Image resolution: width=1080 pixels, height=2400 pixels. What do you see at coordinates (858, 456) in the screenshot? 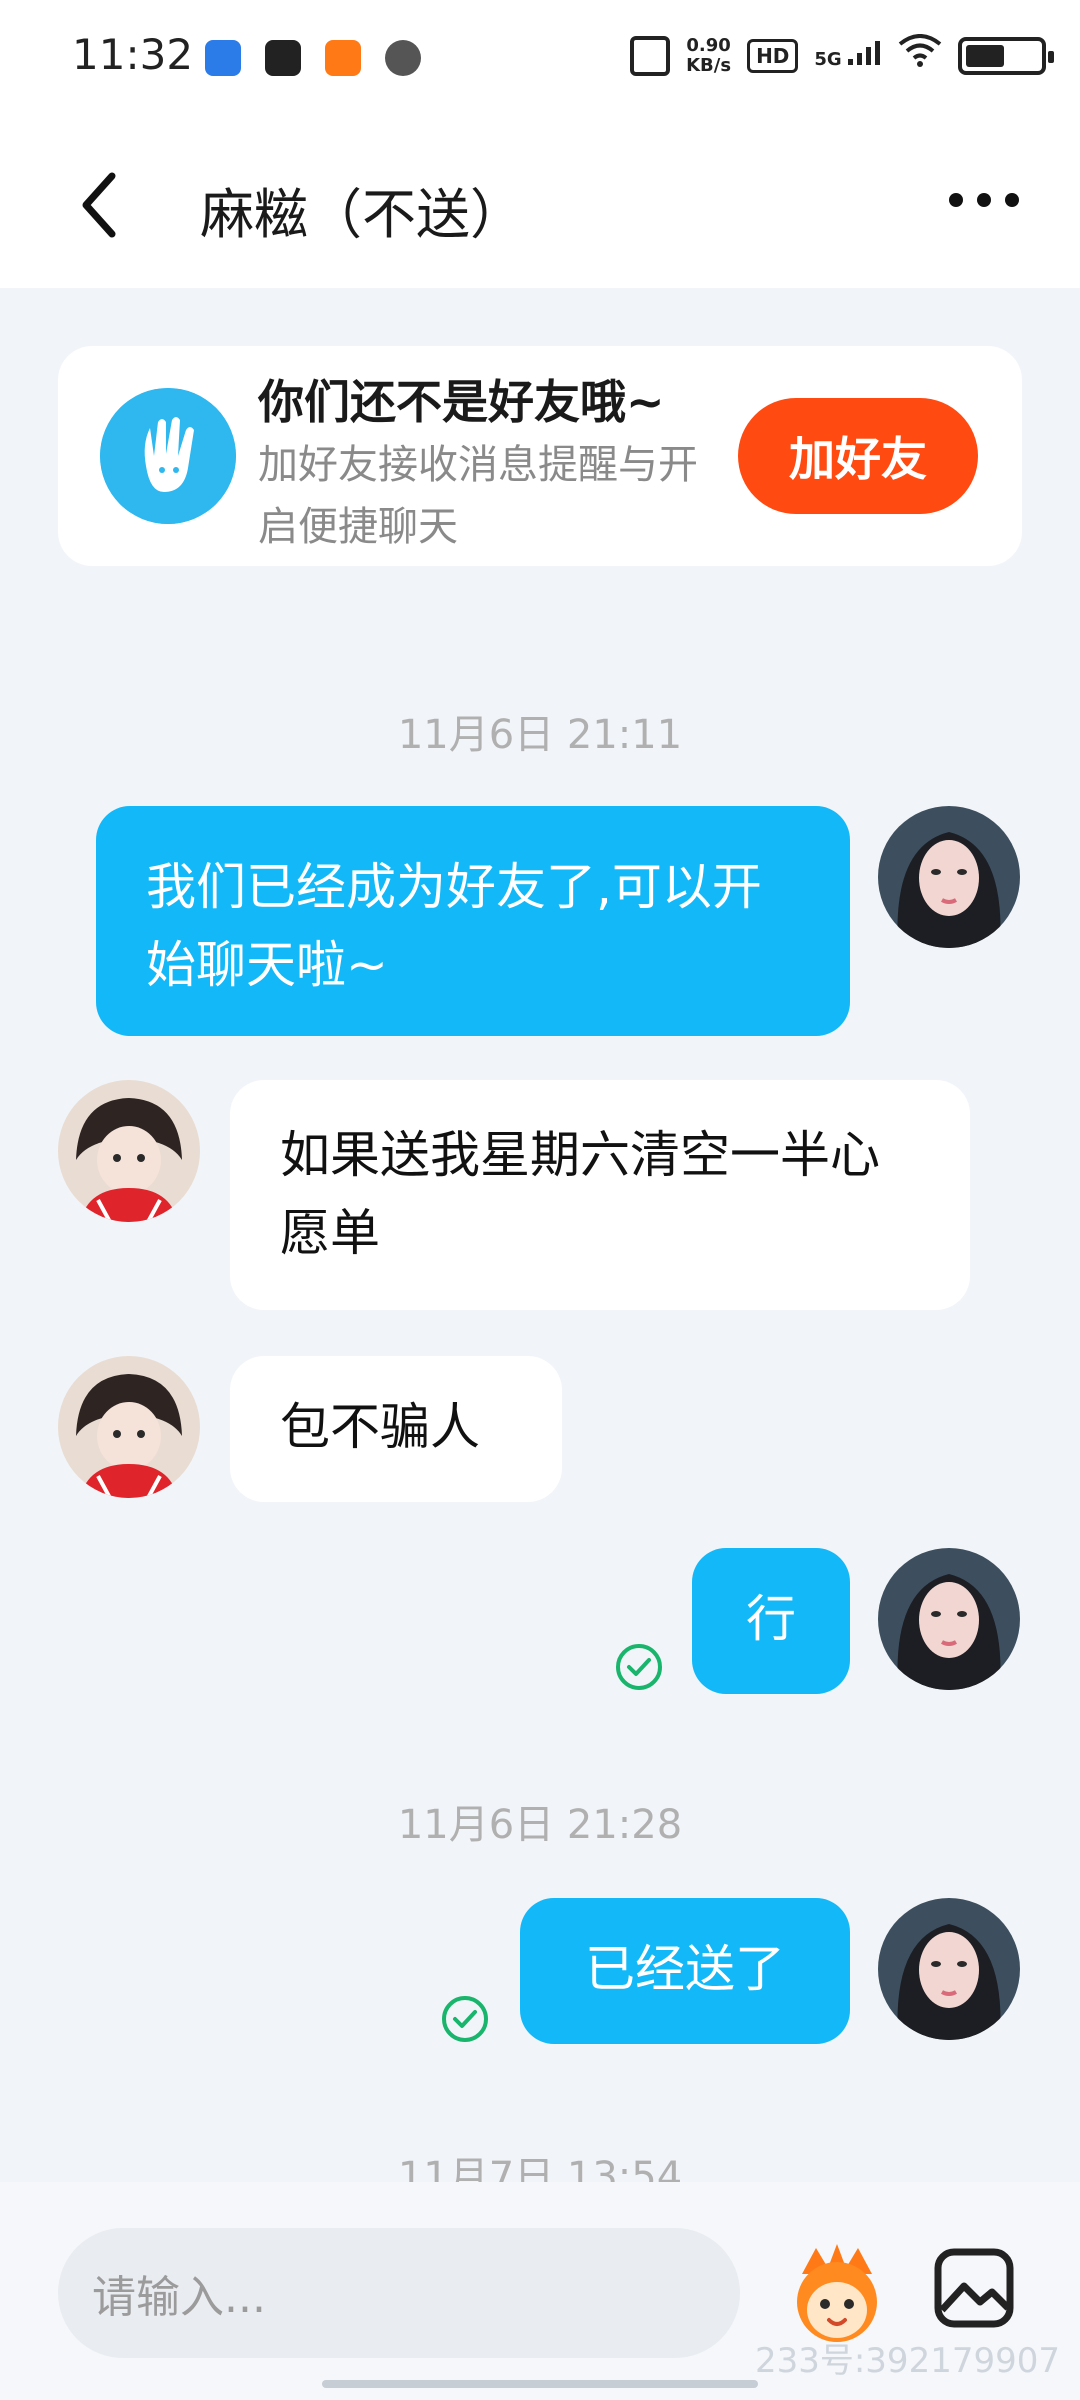
I see `add-friend-button: 加好友` at bounding box center [858, 456].